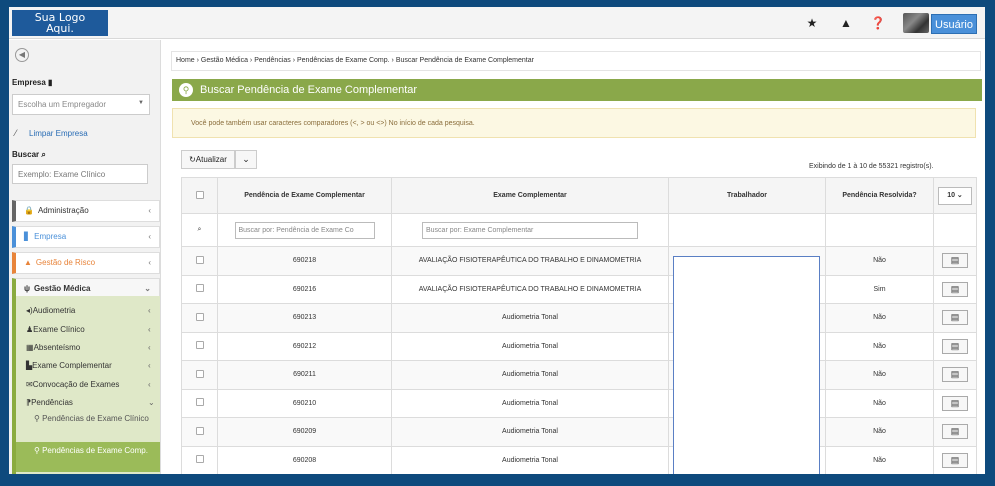 The image size is (995, 486). Describe the element at coordinates (879, 195) in the screenshot. I see `col-header: Pendência Resolvida?` at that location.